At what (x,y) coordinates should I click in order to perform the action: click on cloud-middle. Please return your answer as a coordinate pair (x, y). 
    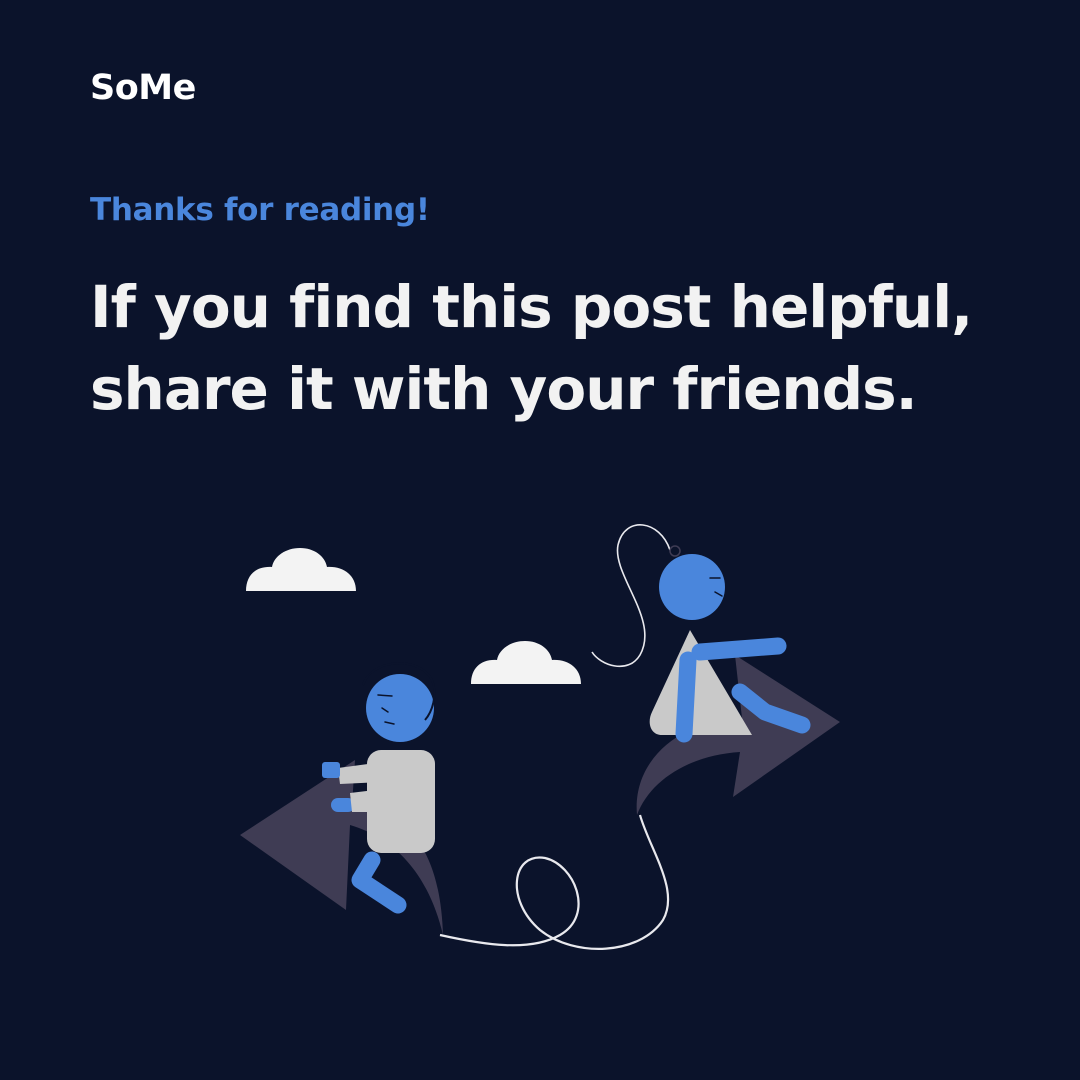
    Looking at the image, I should click on (526, 662).